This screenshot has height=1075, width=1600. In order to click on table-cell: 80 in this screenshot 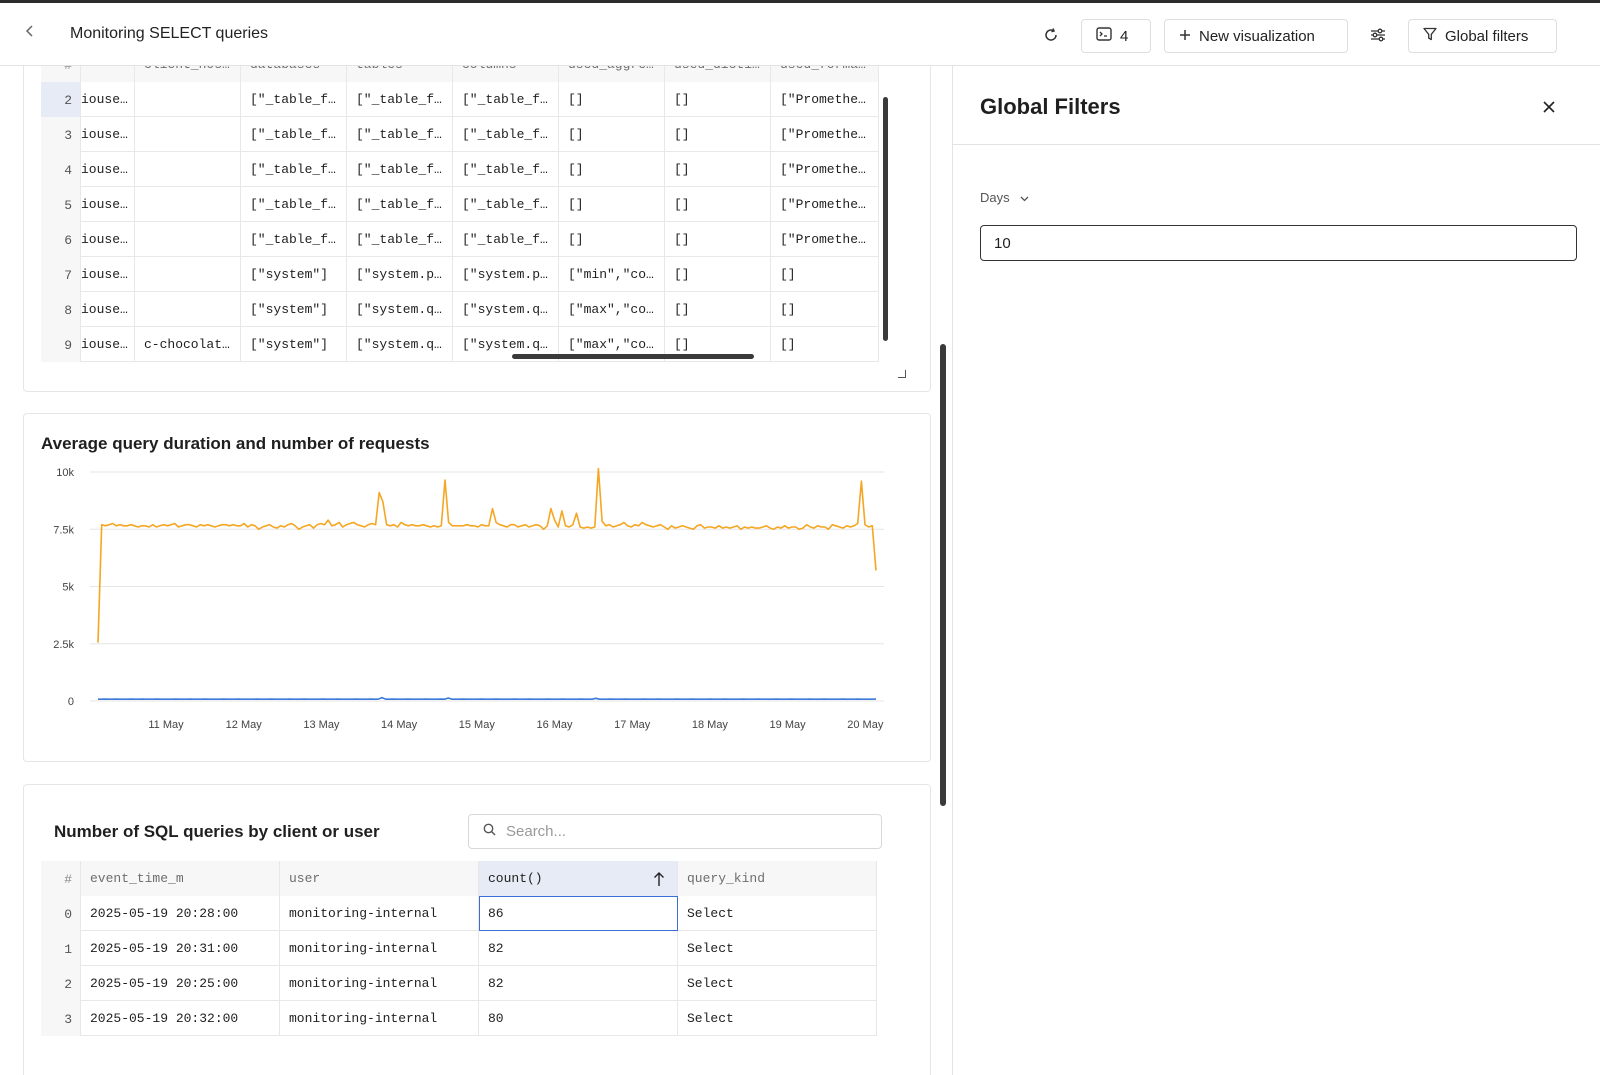, I will do `click(578, 1018)`.